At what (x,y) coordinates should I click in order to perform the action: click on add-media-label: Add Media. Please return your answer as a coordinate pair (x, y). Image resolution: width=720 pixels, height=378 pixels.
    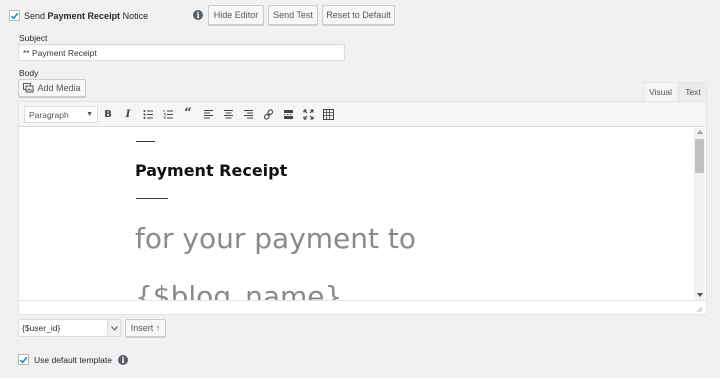
    Looking at the image, I should click on (59, 88).